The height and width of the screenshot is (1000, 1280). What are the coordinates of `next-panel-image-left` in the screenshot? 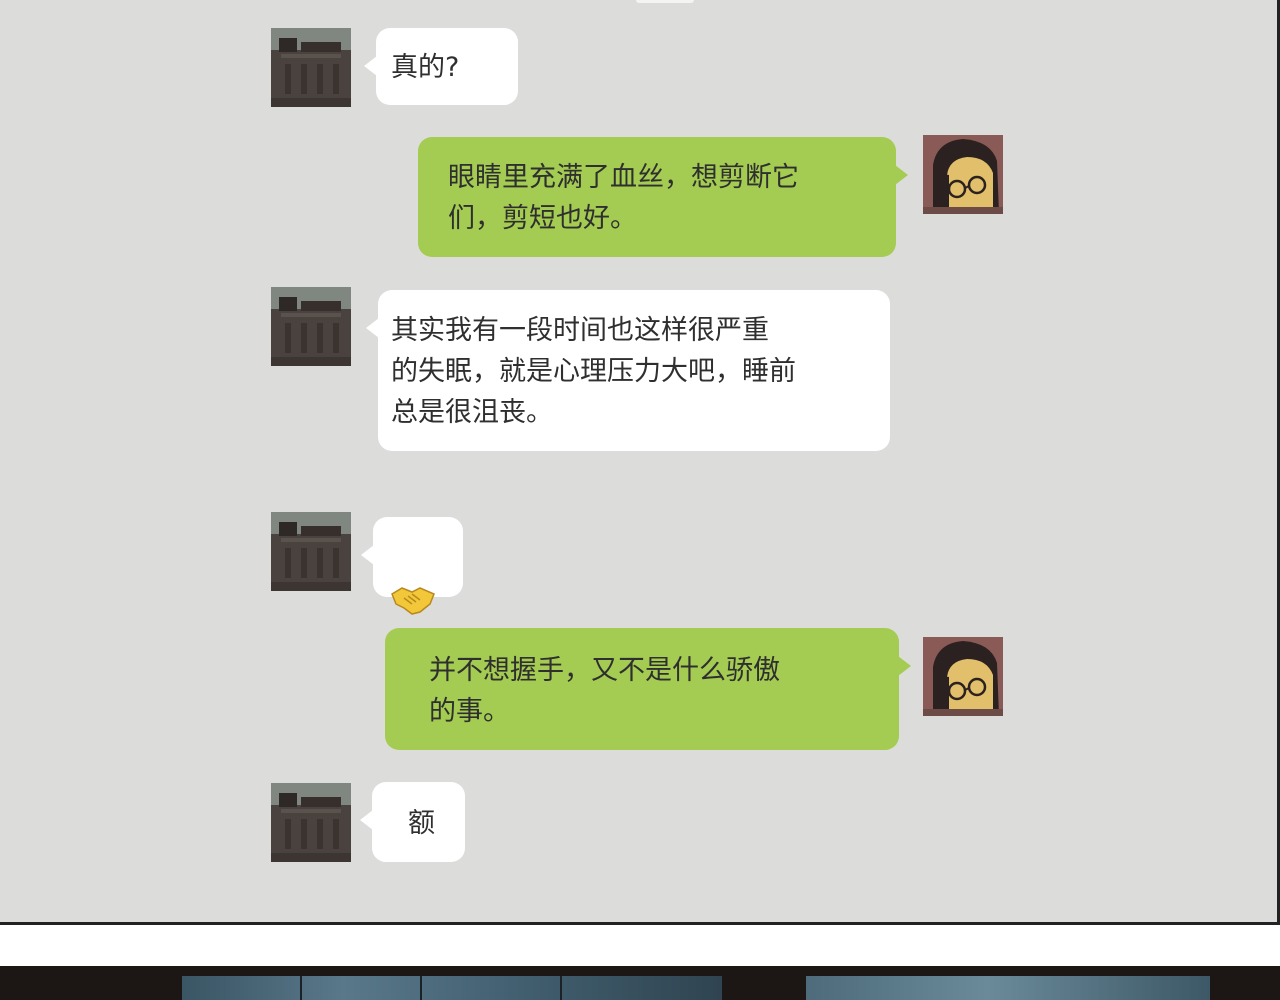 It's located at (452, 988).